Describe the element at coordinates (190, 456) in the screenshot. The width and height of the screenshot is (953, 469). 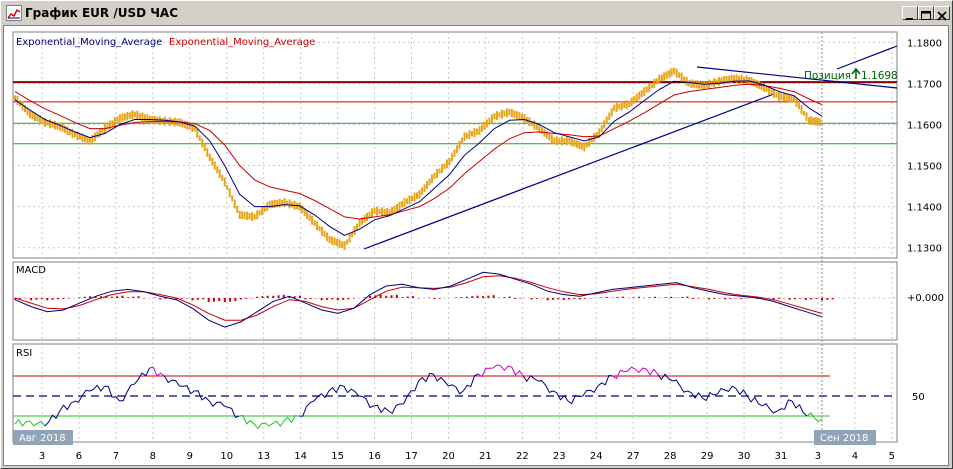
I see `x-tick-label: 9` at that location.